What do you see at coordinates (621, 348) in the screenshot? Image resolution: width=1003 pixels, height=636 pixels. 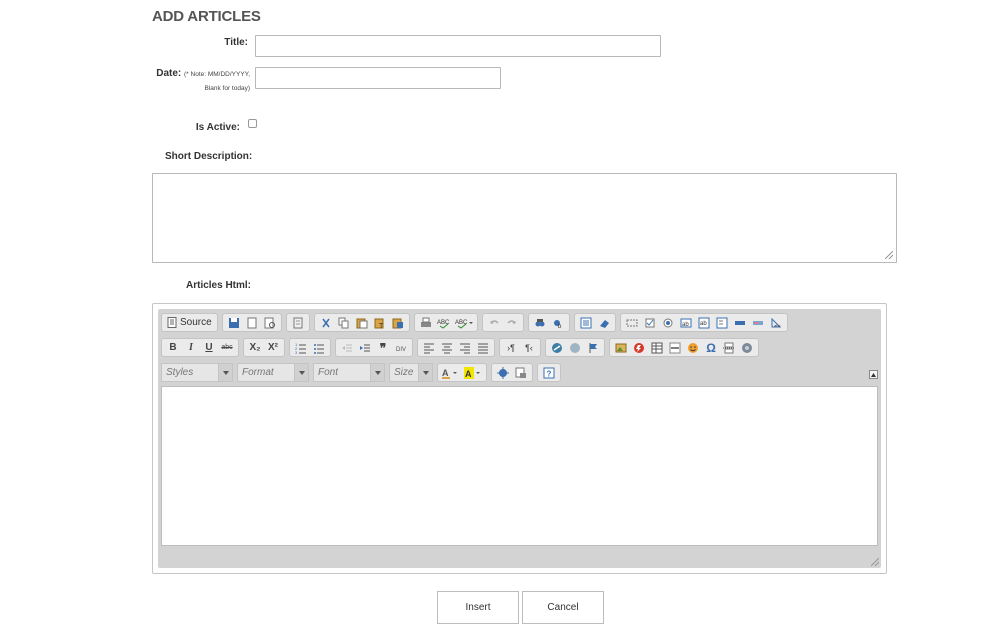 I see `image-icon` at bounding box center [621, 348].